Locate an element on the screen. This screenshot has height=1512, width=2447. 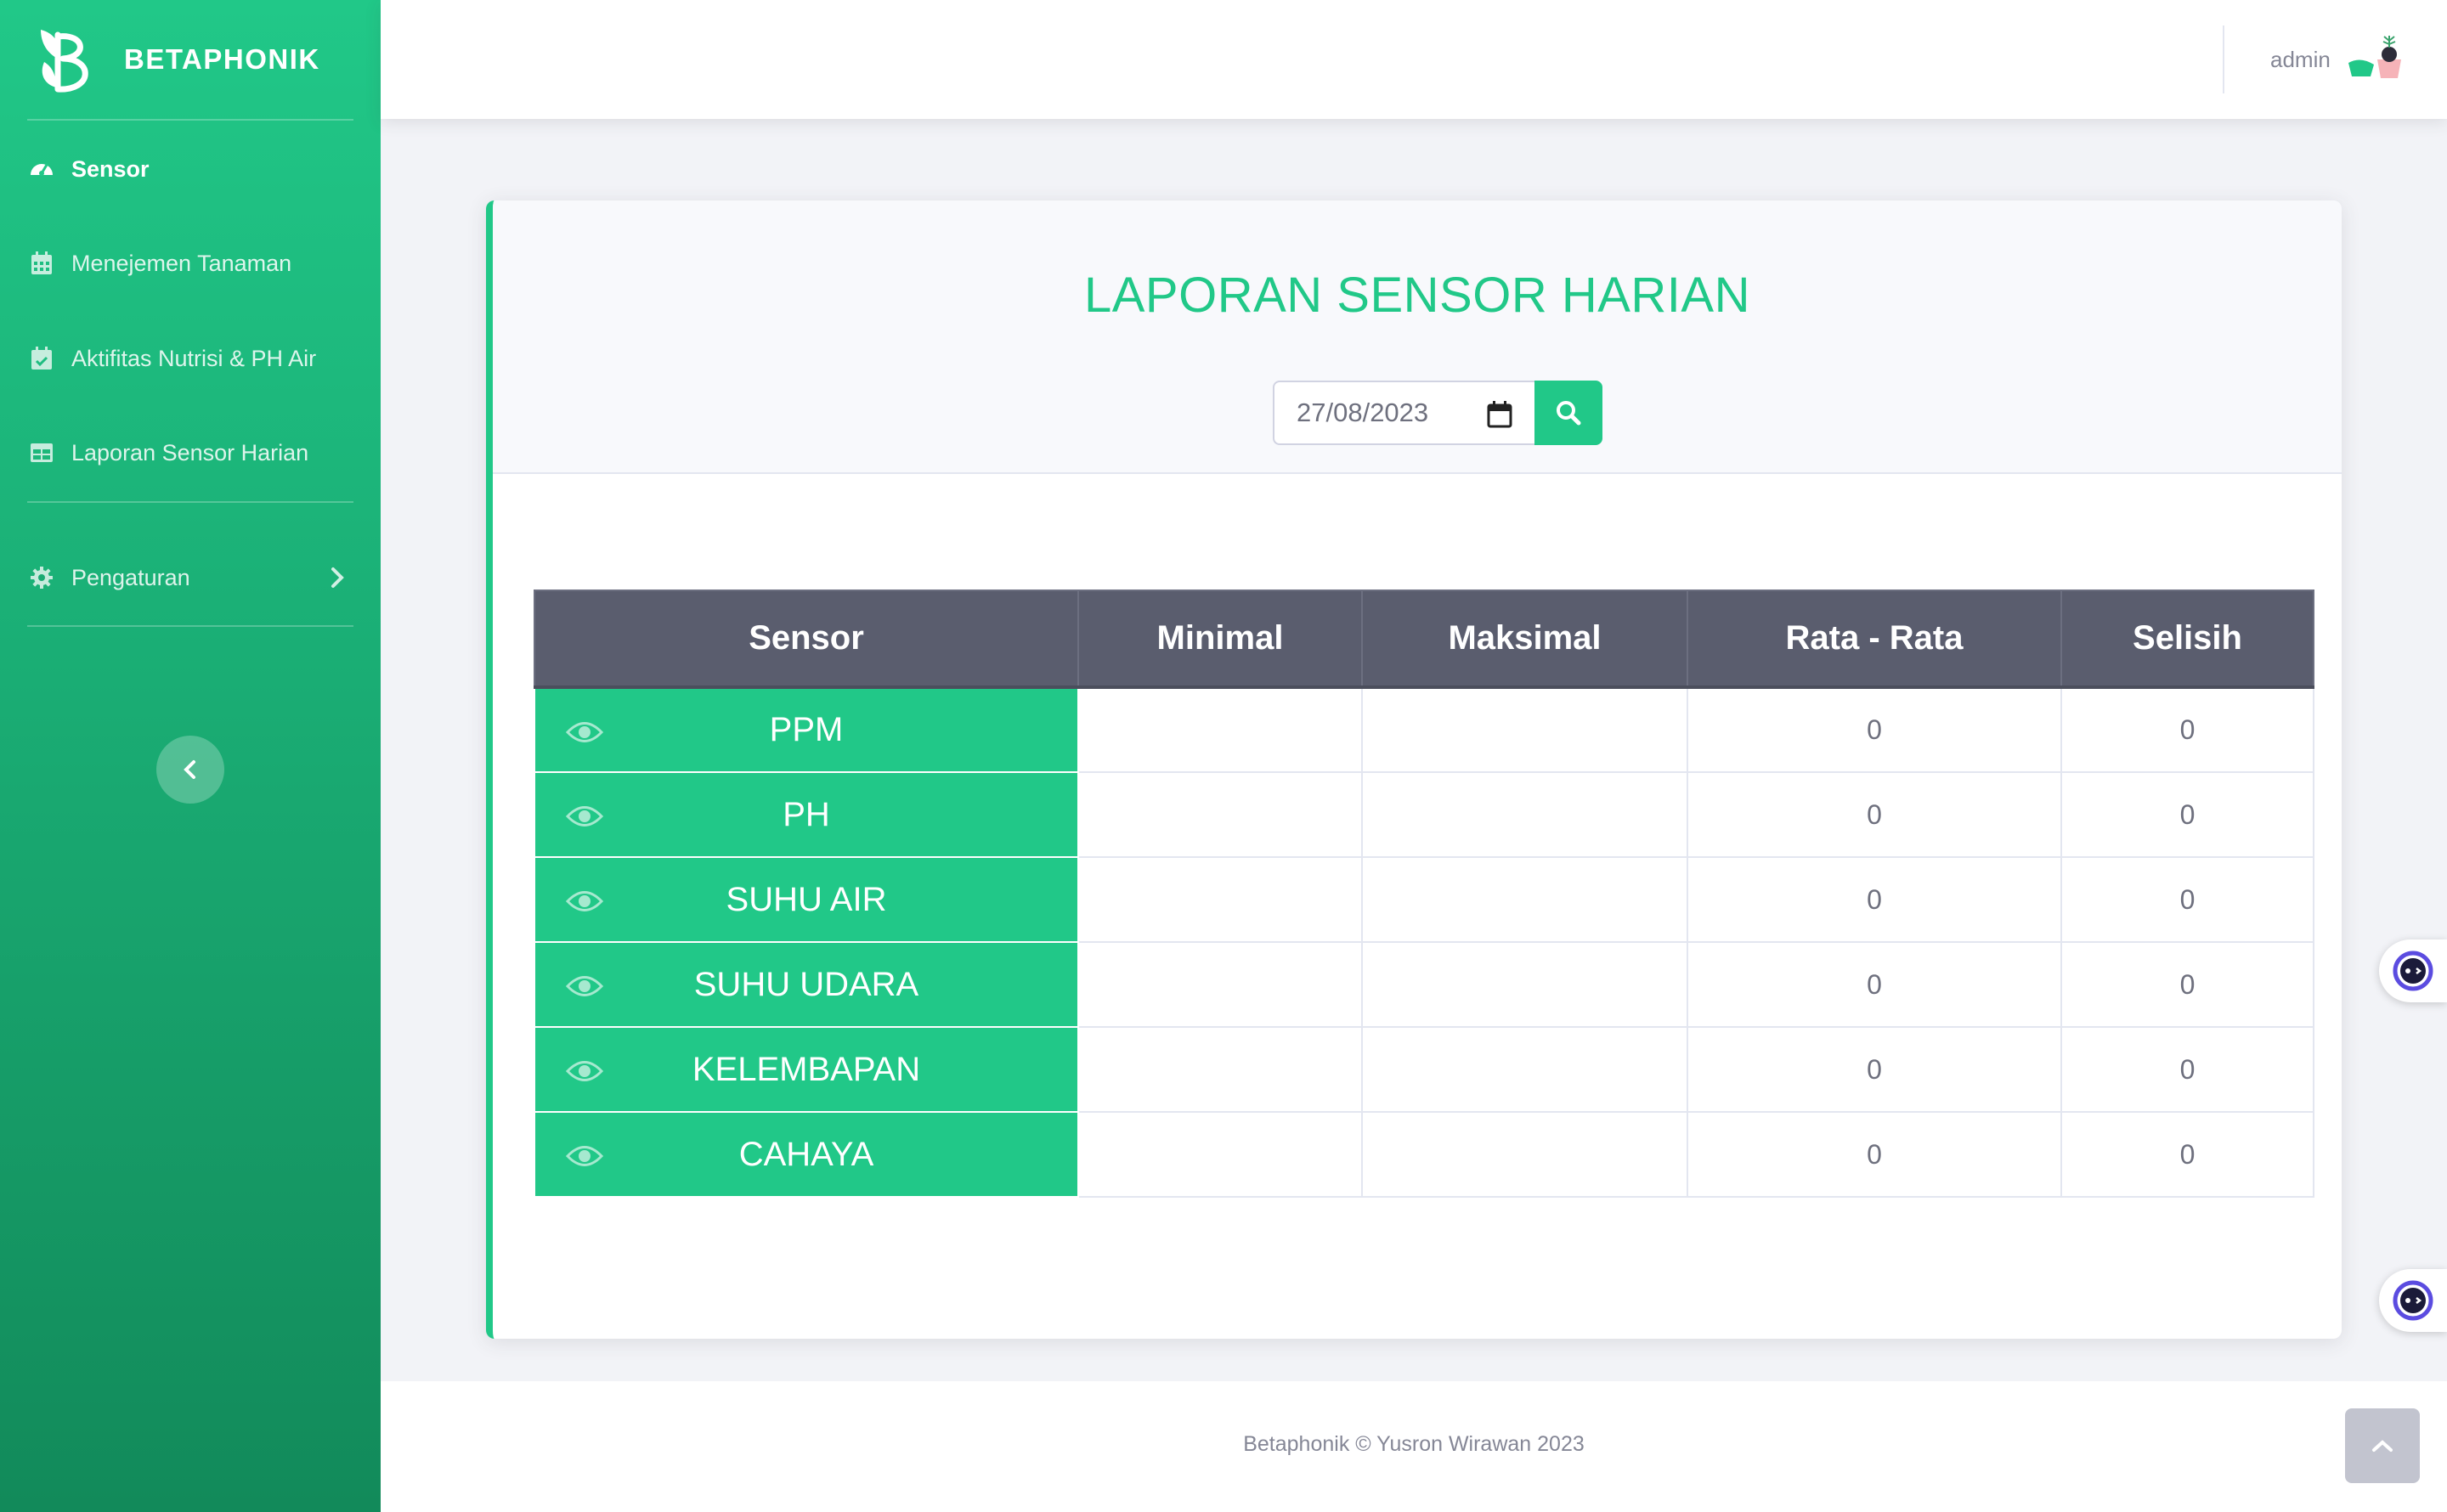
sidebar-item-label: Pengaturan is located at coordinates (130, 577).